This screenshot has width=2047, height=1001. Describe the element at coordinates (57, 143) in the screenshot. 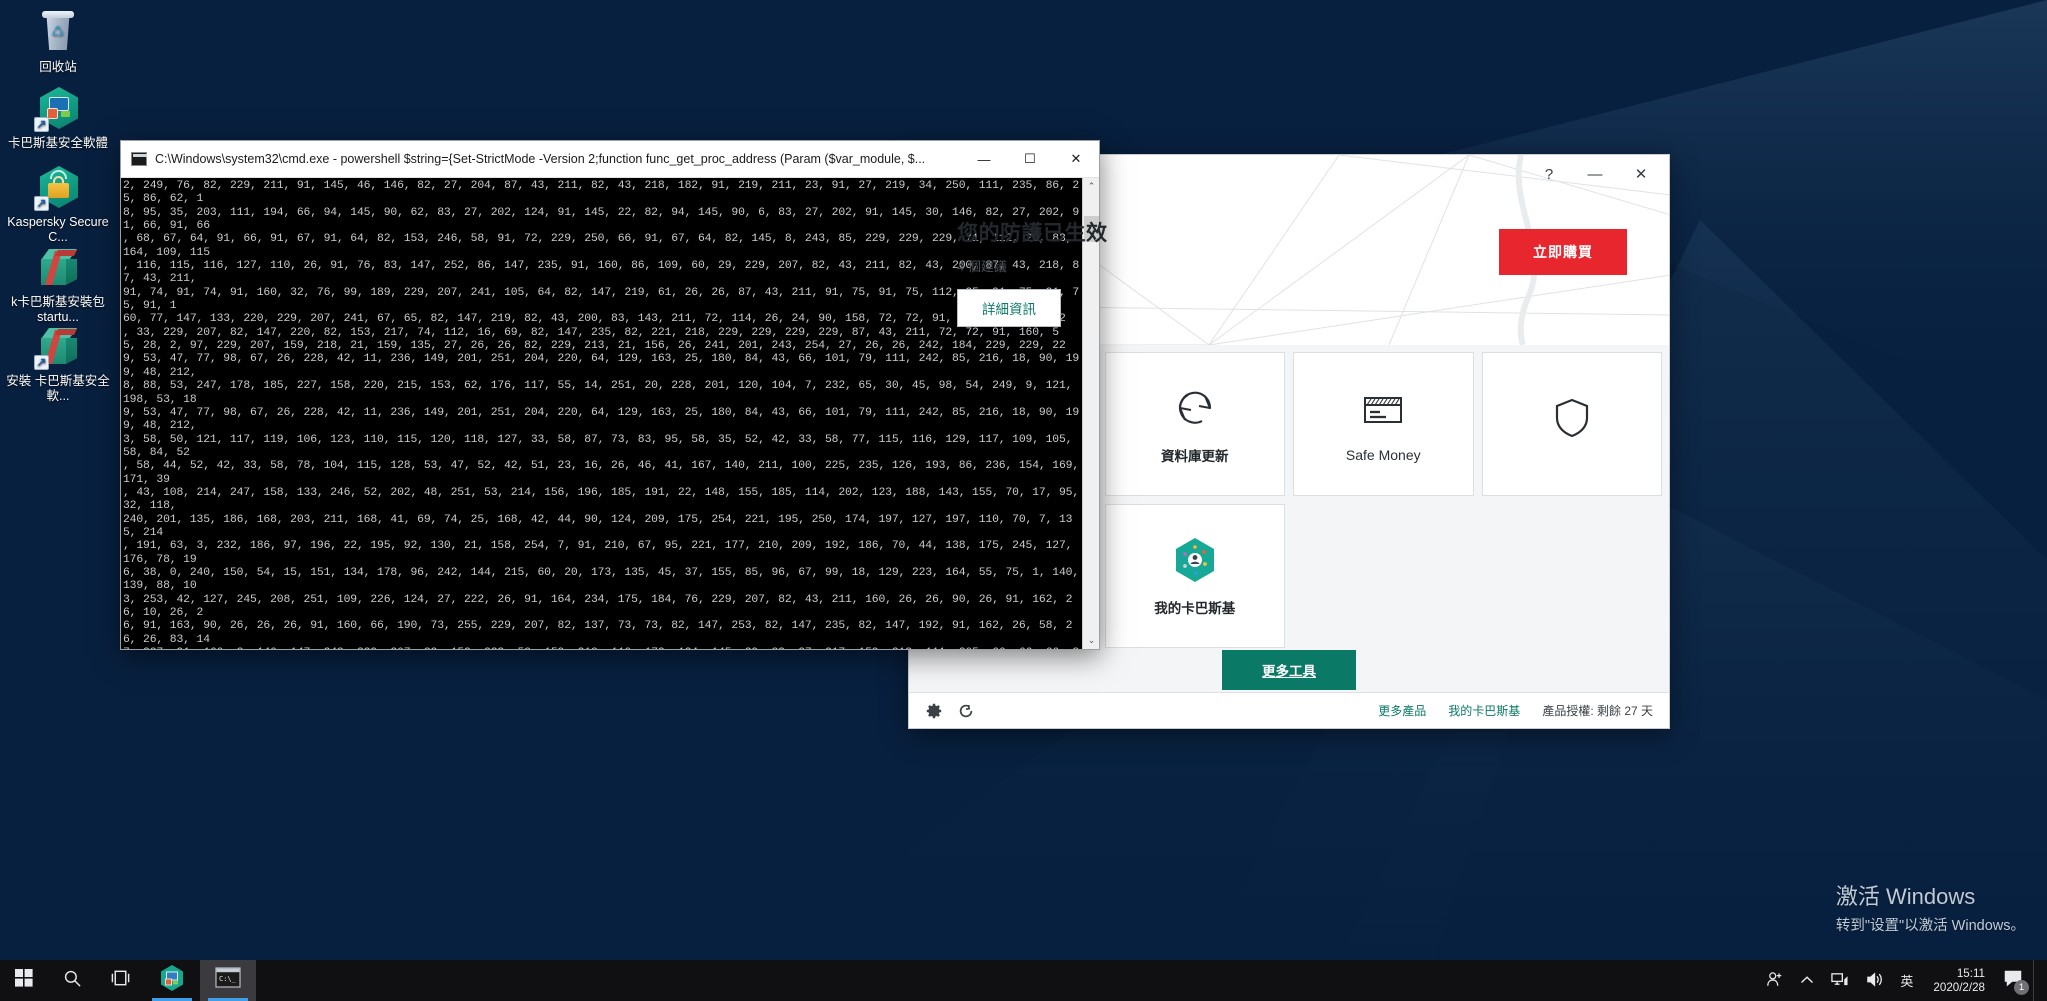

I see `desktop-icon-label: 卡巴斯基安全軟體` at that location.